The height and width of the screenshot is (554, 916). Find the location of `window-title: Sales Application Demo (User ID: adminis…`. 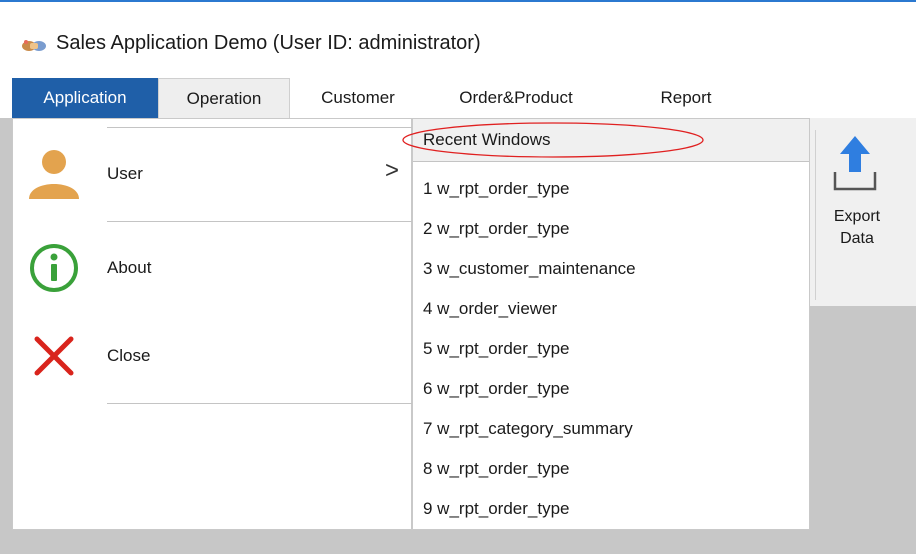

window-title: Sales Application Demo (User ID: adminis… is located at coordinates (268, 43).